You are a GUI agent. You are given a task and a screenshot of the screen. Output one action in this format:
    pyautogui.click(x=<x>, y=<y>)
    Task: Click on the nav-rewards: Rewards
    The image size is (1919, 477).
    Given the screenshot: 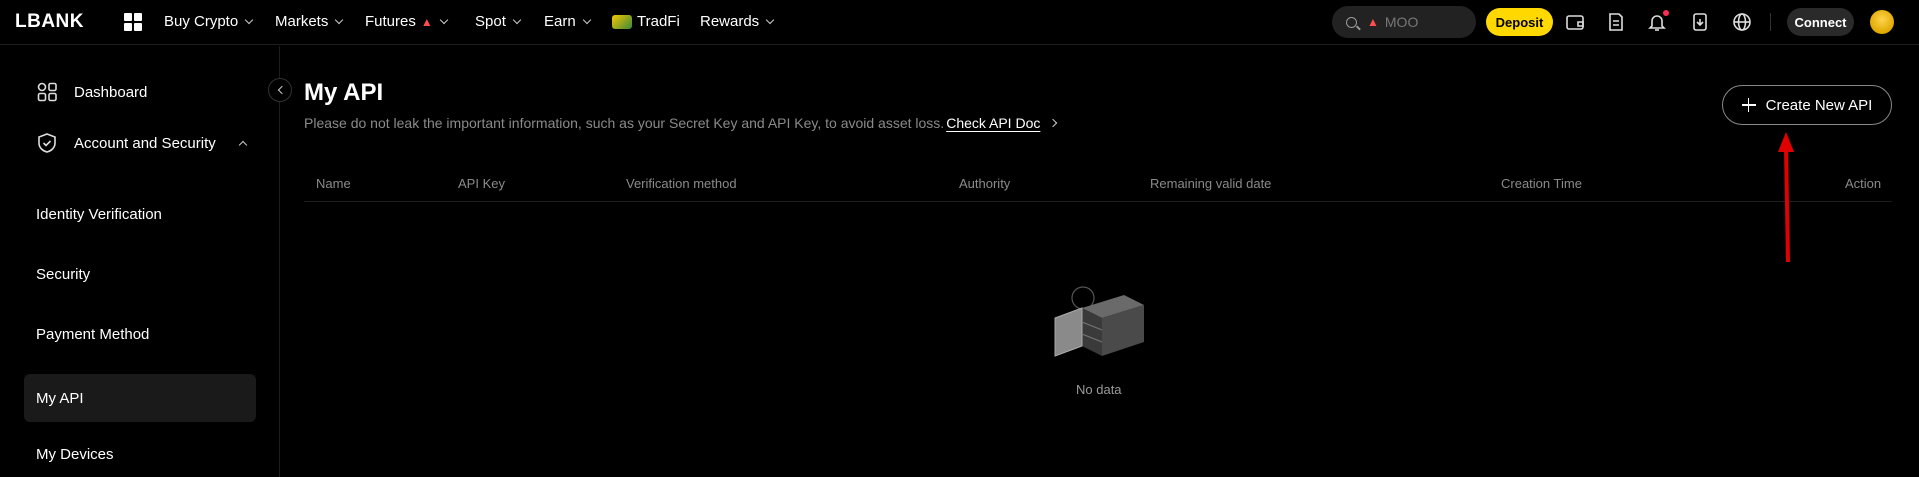 What is the action you would take?
    pyautogui.click(x=737, y=21)
    